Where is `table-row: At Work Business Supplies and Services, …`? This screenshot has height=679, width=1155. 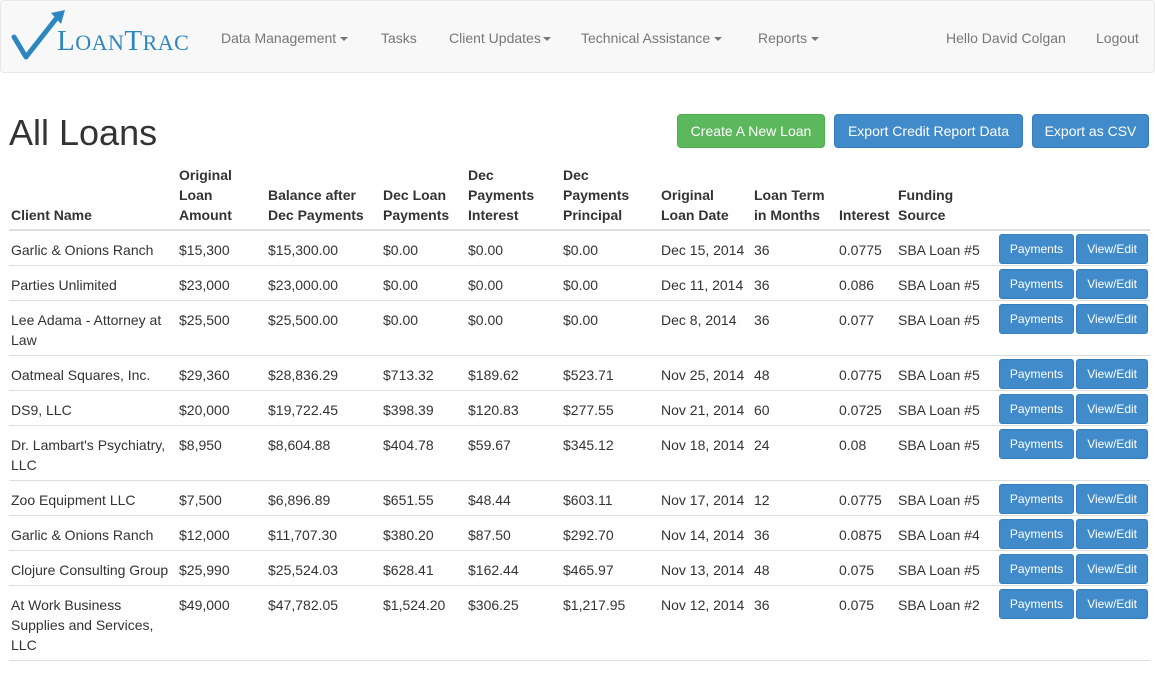
table-row: At Work Business Supplies and Services, … is located at coordinates (579, 623).